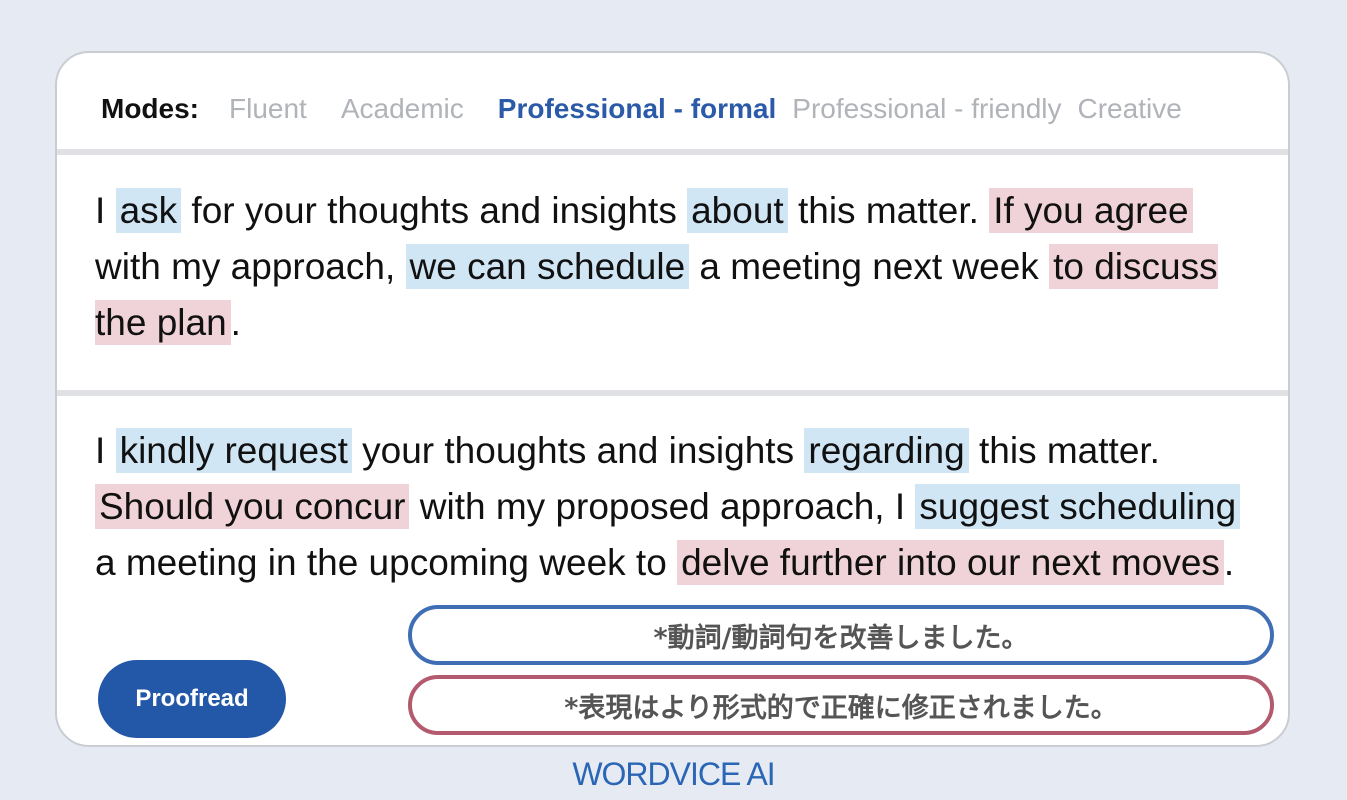 This screenshot has width=1347, height=800. What do you see at coordinates (434, 210) in the screenshot?
I see `text-segment: for your thoughts and insights` at bounding box center [434, 210].